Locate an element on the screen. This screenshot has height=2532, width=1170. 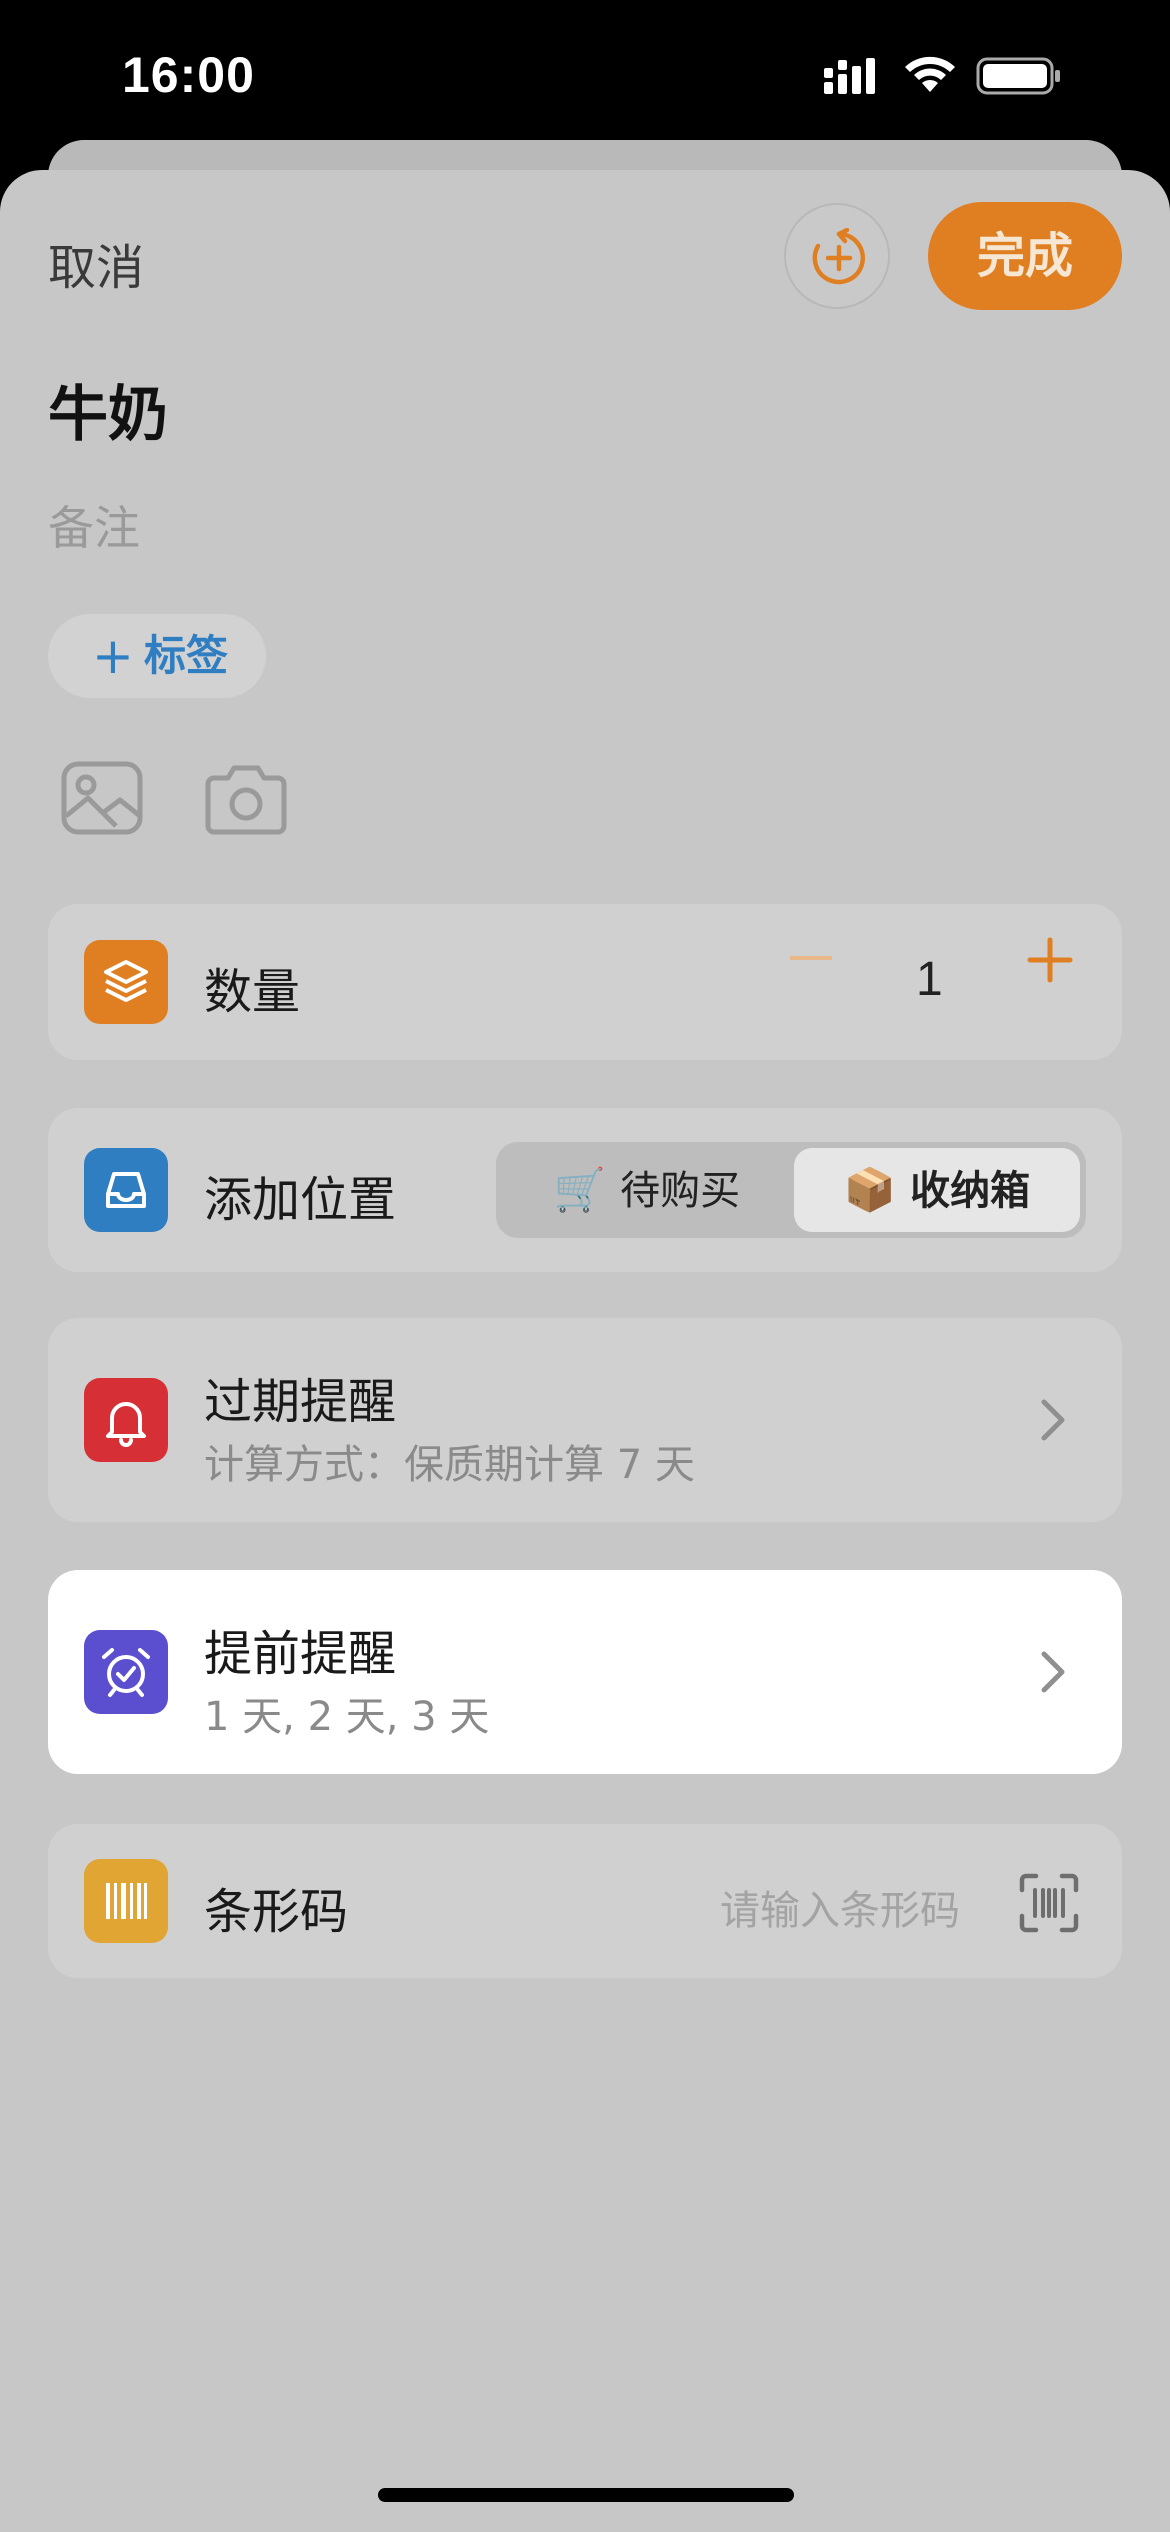
history-add-button is located at coordinates (837, 256).